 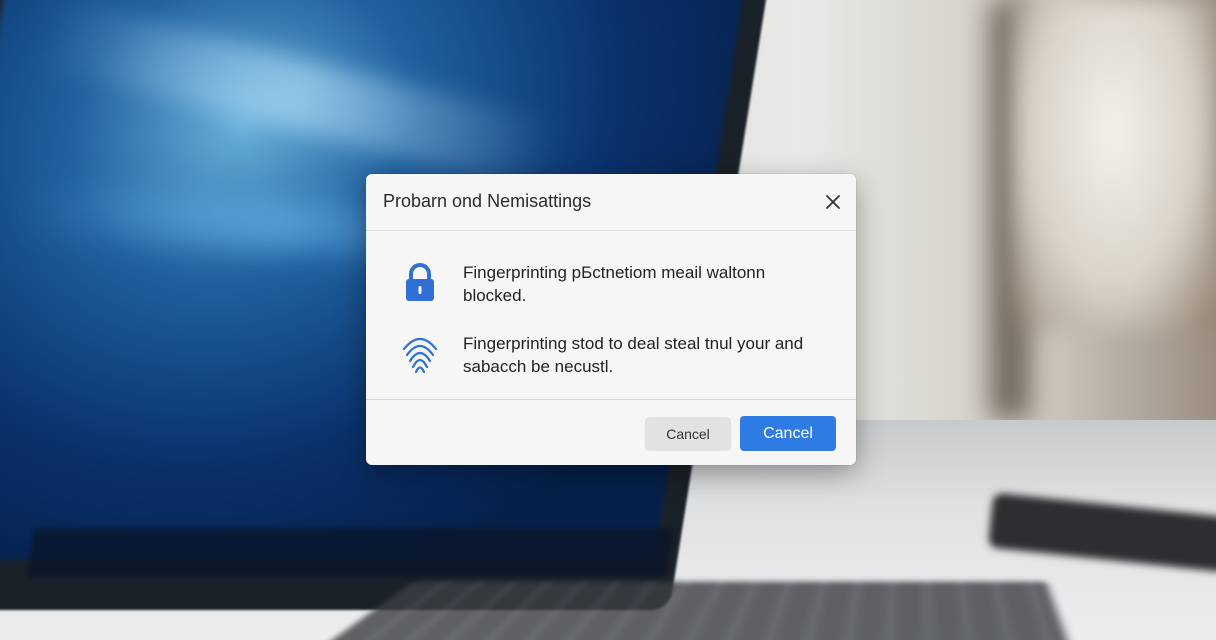 What do you see at coordinates (420, 353) in the screenshot?
I see `fingerprint-icon` at bounding box center [420, 353].